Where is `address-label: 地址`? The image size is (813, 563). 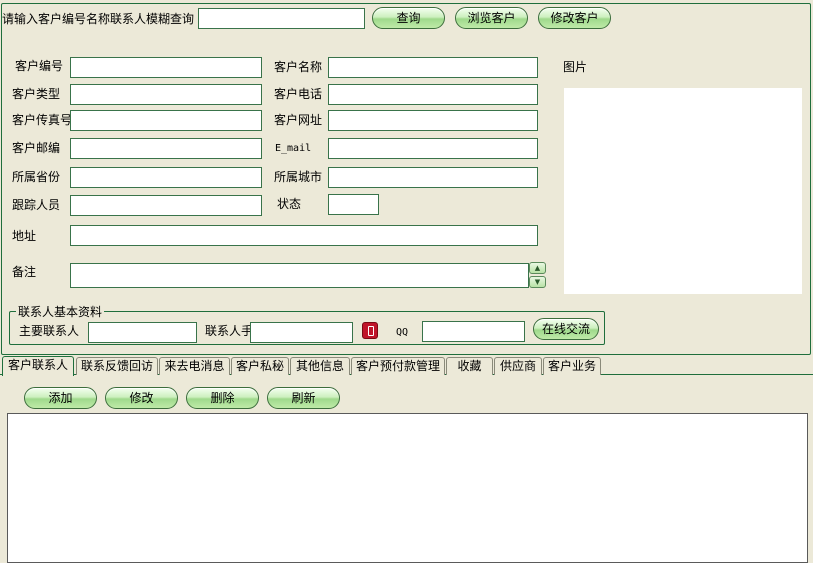 address-label: 地址 is located at coordinates (24, 236).